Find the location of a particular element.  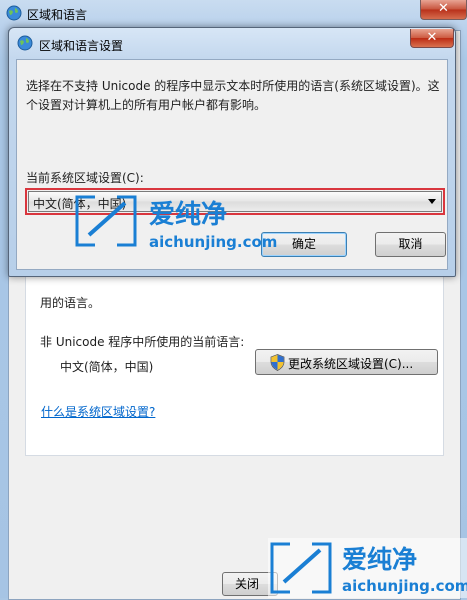

current-locale-label: 当前系统区域设置(C): is located at coordinates (85, 178).